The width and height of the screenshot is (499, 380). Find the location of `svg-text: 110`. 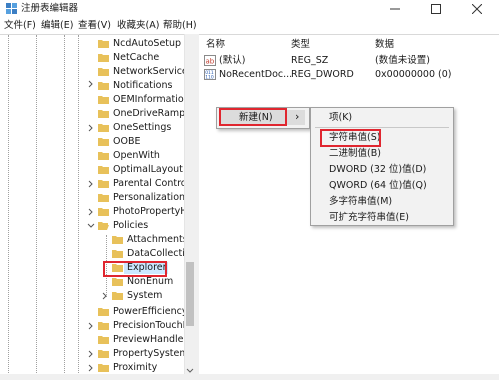

svg-text: 110 is located at coordinates (209, 77).